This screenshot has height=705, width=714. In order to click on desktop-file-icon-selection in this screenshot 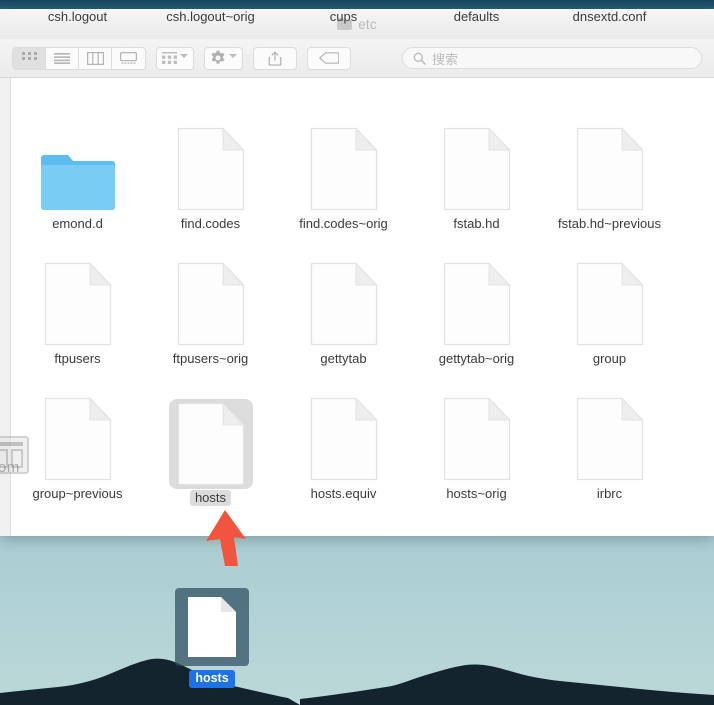, I will do `click(212, 627)`.